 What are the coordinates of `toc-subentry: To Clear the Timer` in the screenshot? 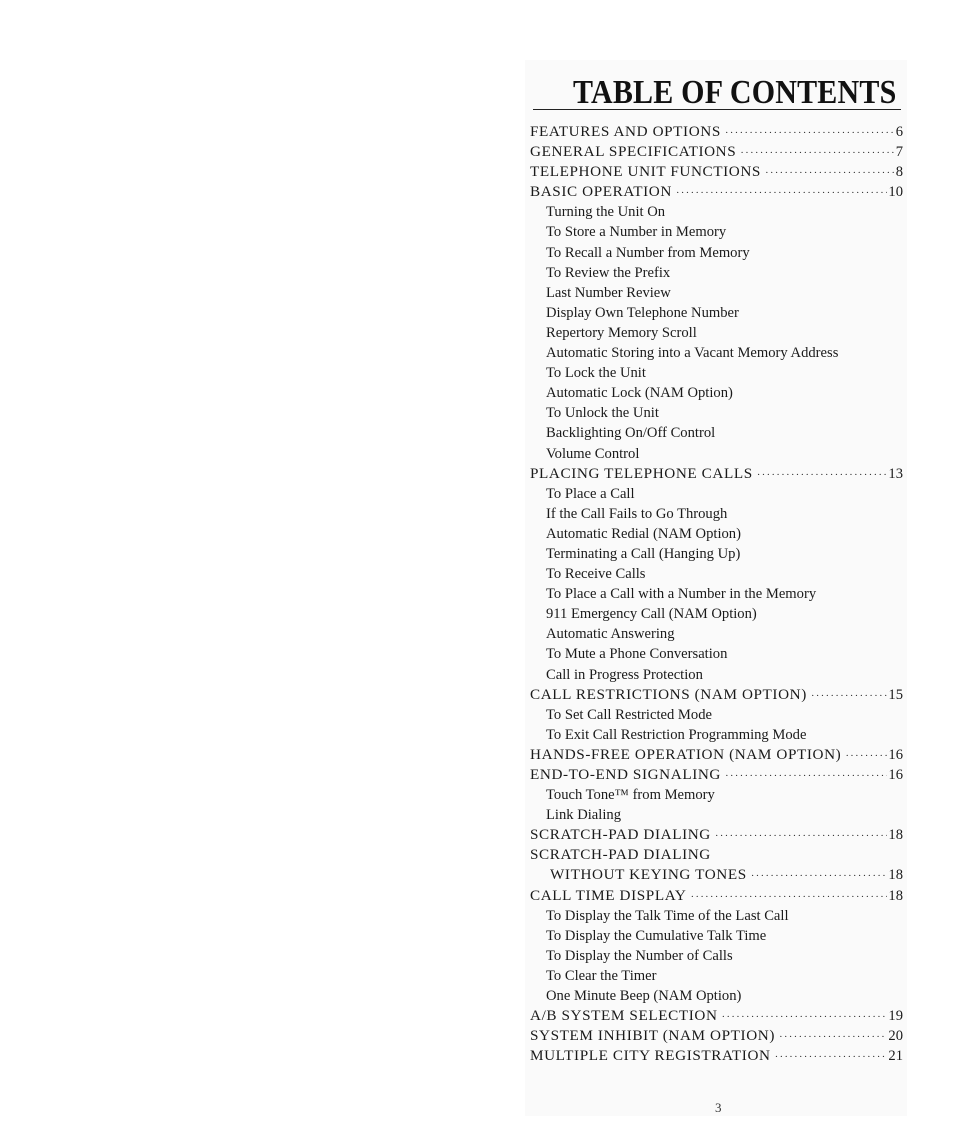 It's located at (716, 976).